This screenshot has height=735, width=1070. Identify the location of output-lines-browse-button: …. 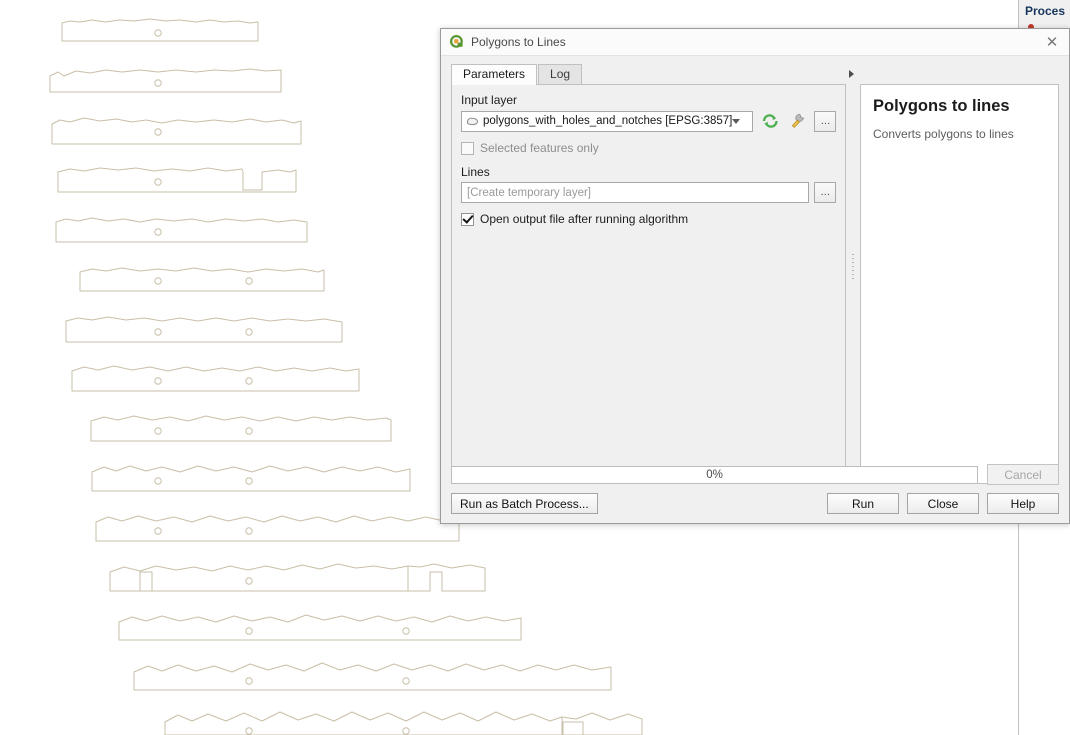
(825, 192).